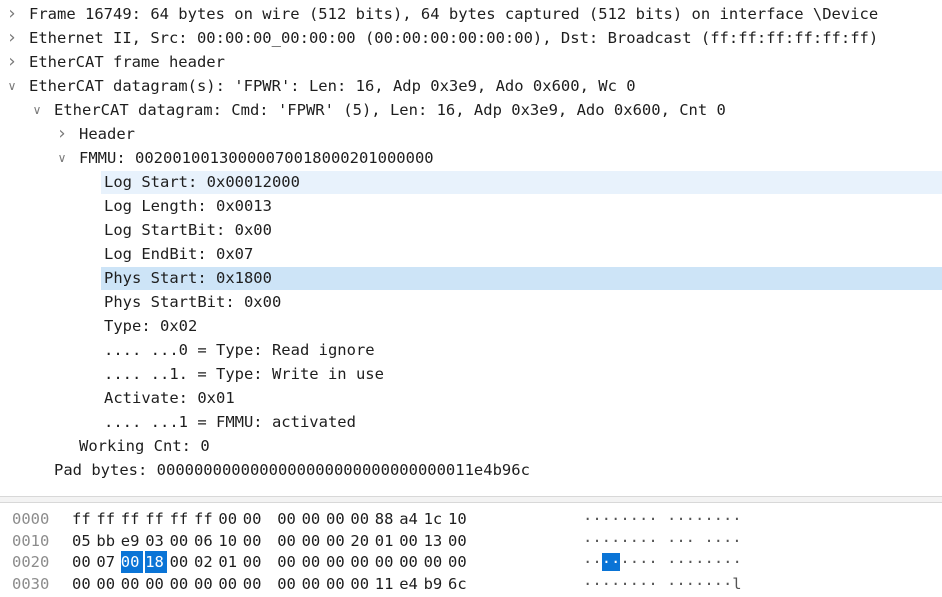  I want to click on tree-row: Phys StartBit: 0x00, so click(471, 302).